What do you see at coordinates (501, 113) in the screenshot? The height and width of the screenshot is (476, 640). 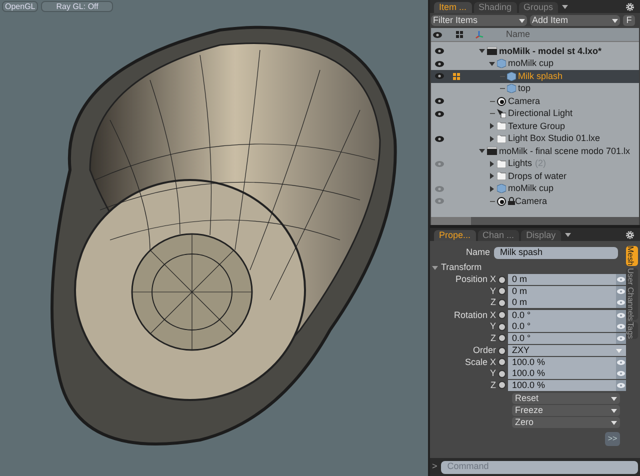 I see `light-icon` at bounding box center [501, 113].